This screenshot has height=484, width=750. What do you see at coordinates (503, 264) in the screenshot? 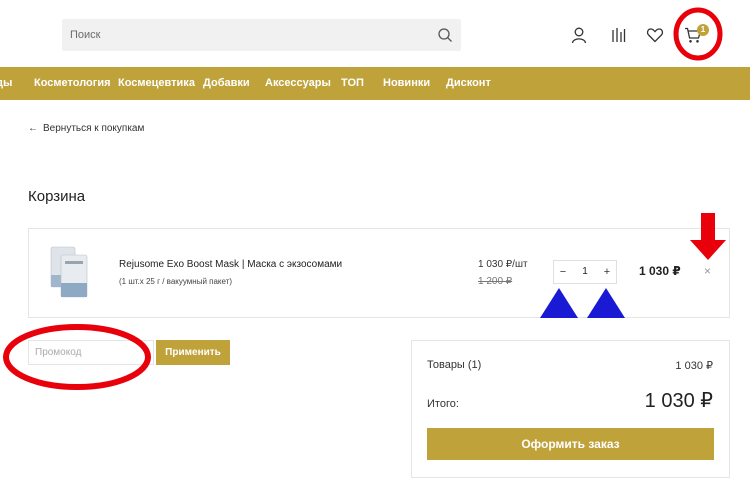
I see `unit-price: 1 030 ₽/шт` at bounding box center [503, 264].